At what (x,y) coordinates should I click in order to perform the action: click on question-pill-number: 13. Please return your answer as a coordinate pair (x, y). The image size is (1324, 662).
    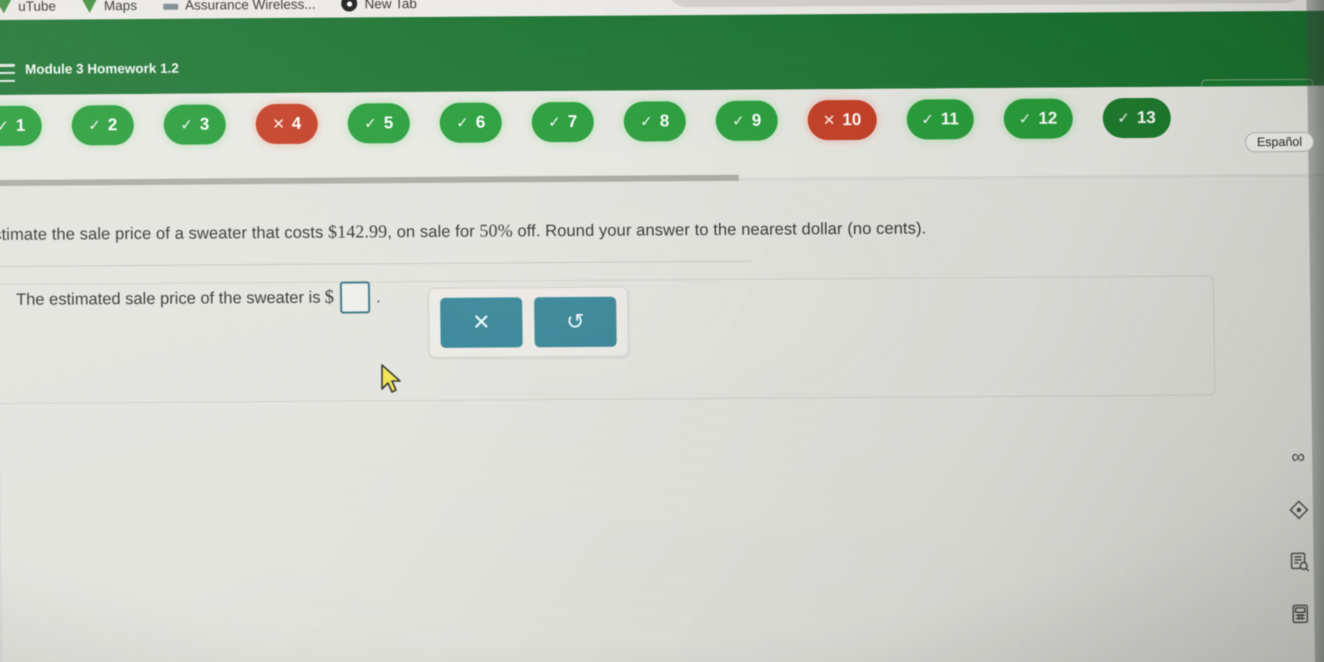
    Looking at the image, I should click on (1146, 117).